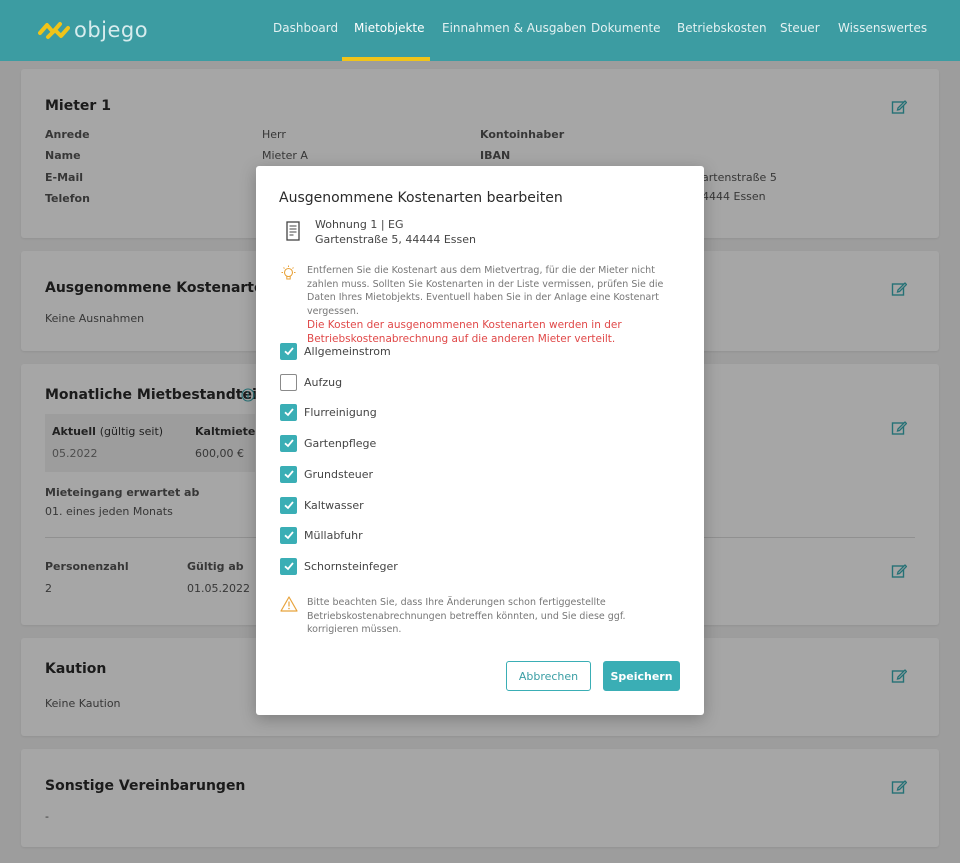 The height and width of the screenshot is (863, 960). I want to click on checkbox-allgemeinstrom: Allgemeinstrom, so click(335, 351).